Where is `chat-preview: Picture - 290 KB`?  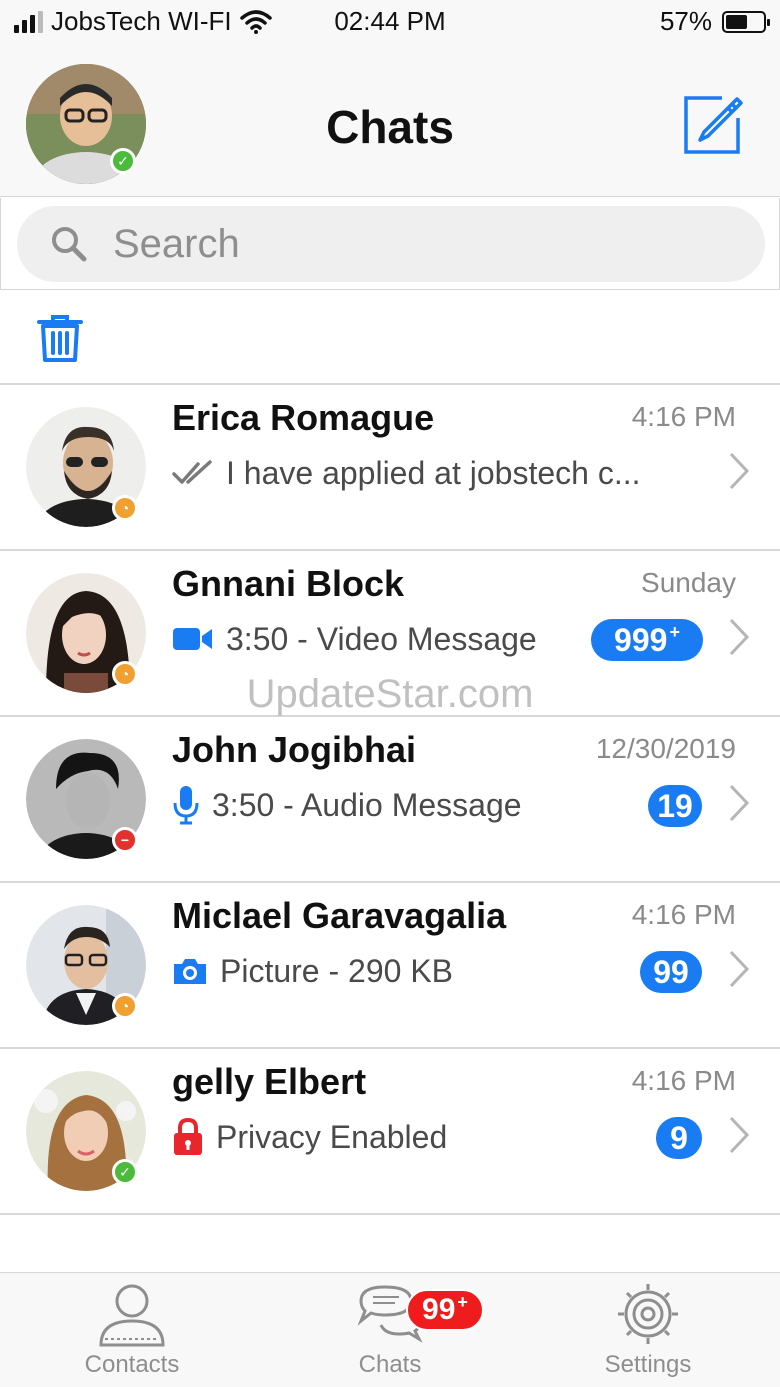 chat-preview: Picture - 290 KB is located at coordinates (432, 971).